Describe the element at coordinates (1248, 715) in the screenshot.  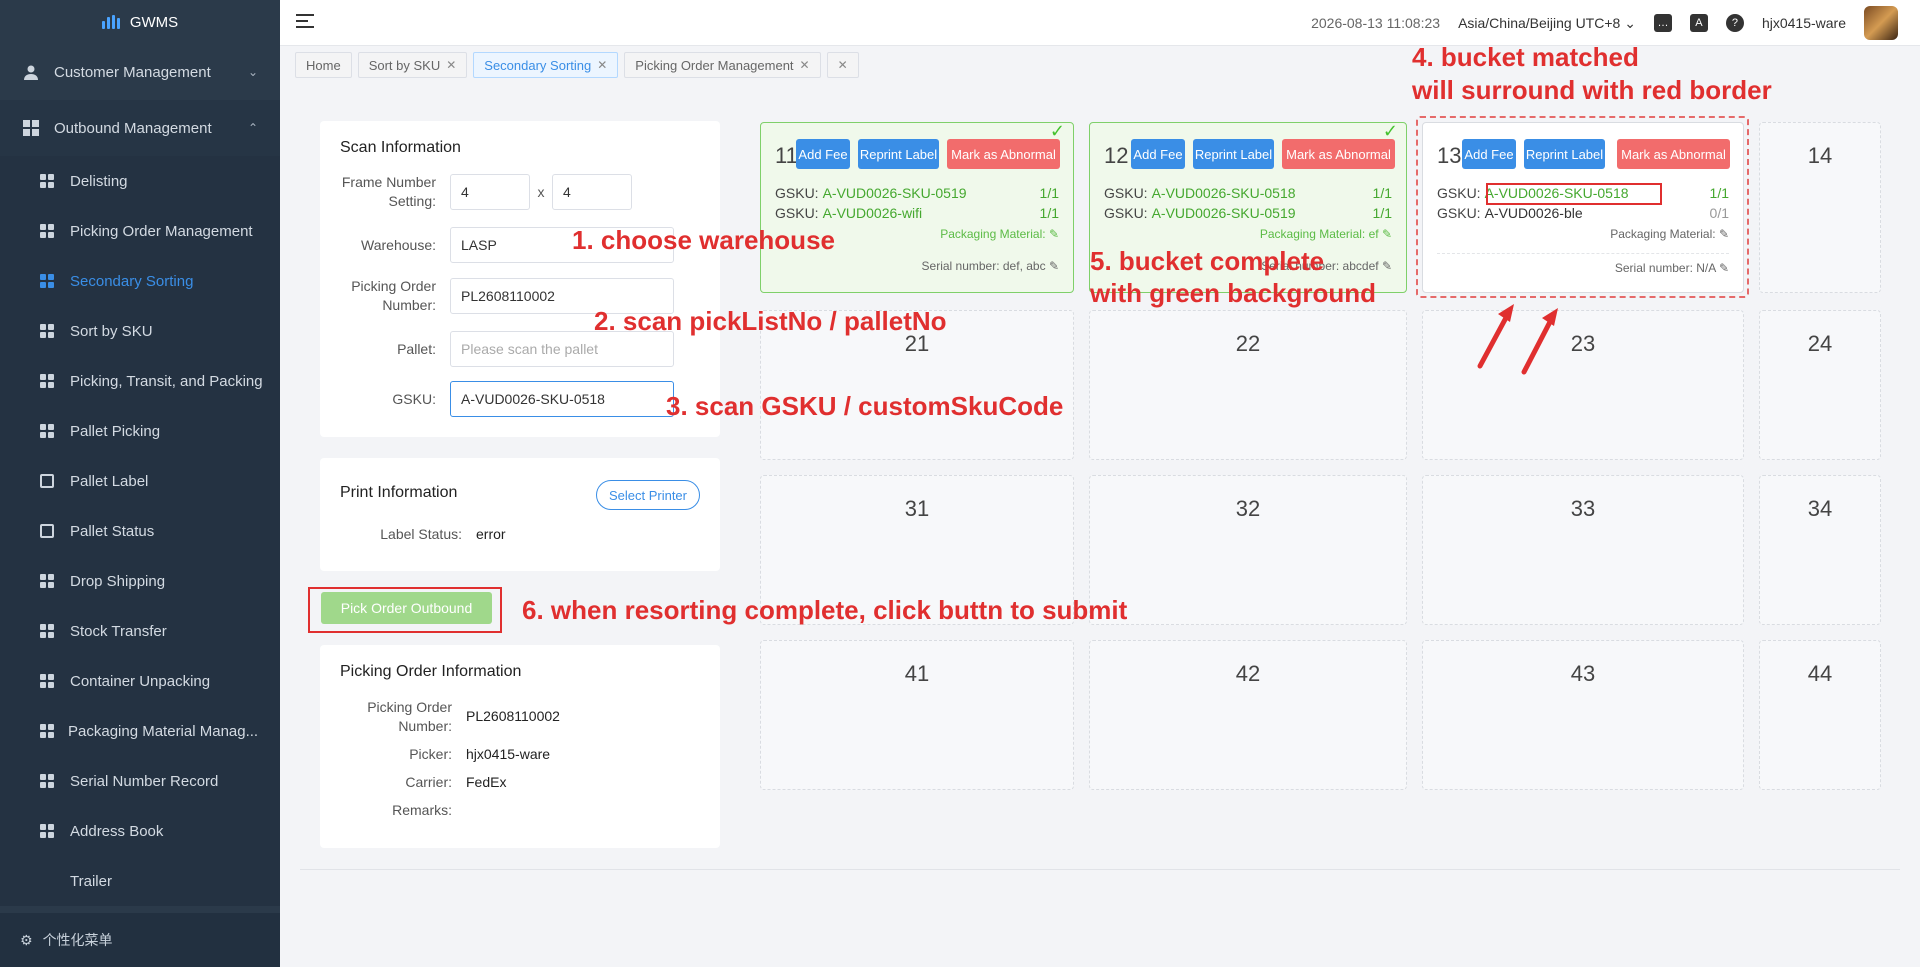
I see `bucket-42: 42` at that location.